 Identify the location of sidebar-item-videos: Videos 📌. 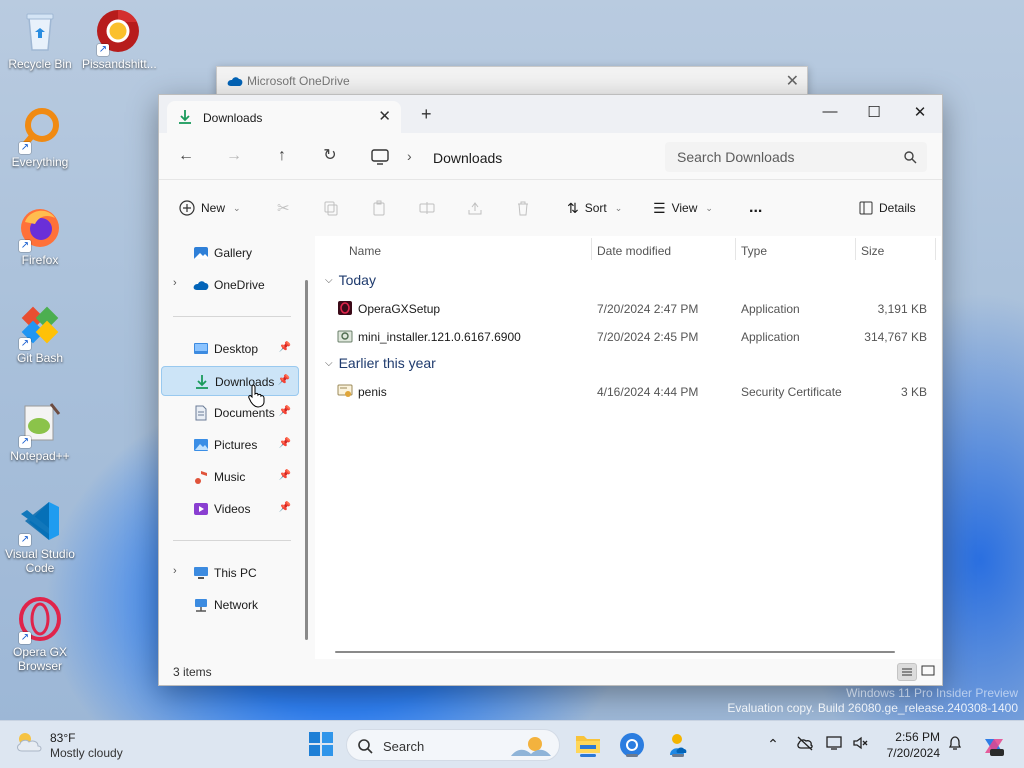
(230, 509).